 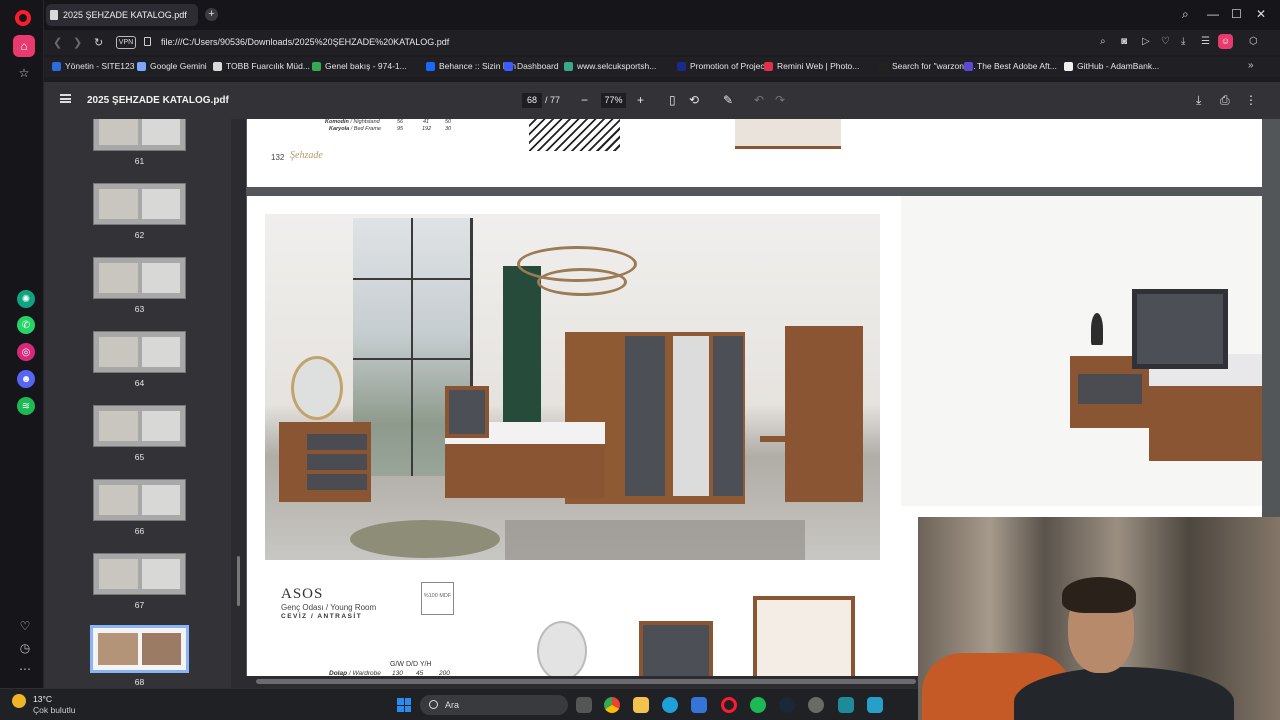 What do you see at coordinates (1185, 14) in the screenshot?
I see `tab-search-icon: ⌕` at bounding box center [1185, 14].